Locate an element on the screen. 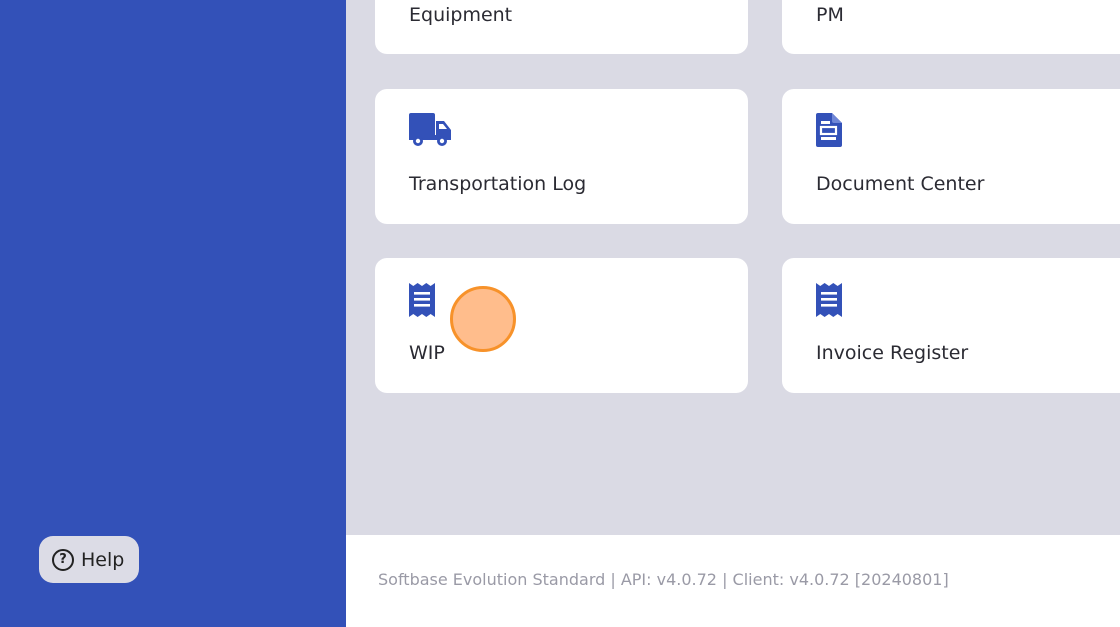 The height and width of the screenshot is (627, 1120). card-label-wip: WIP is located at coordinates (427, 353).